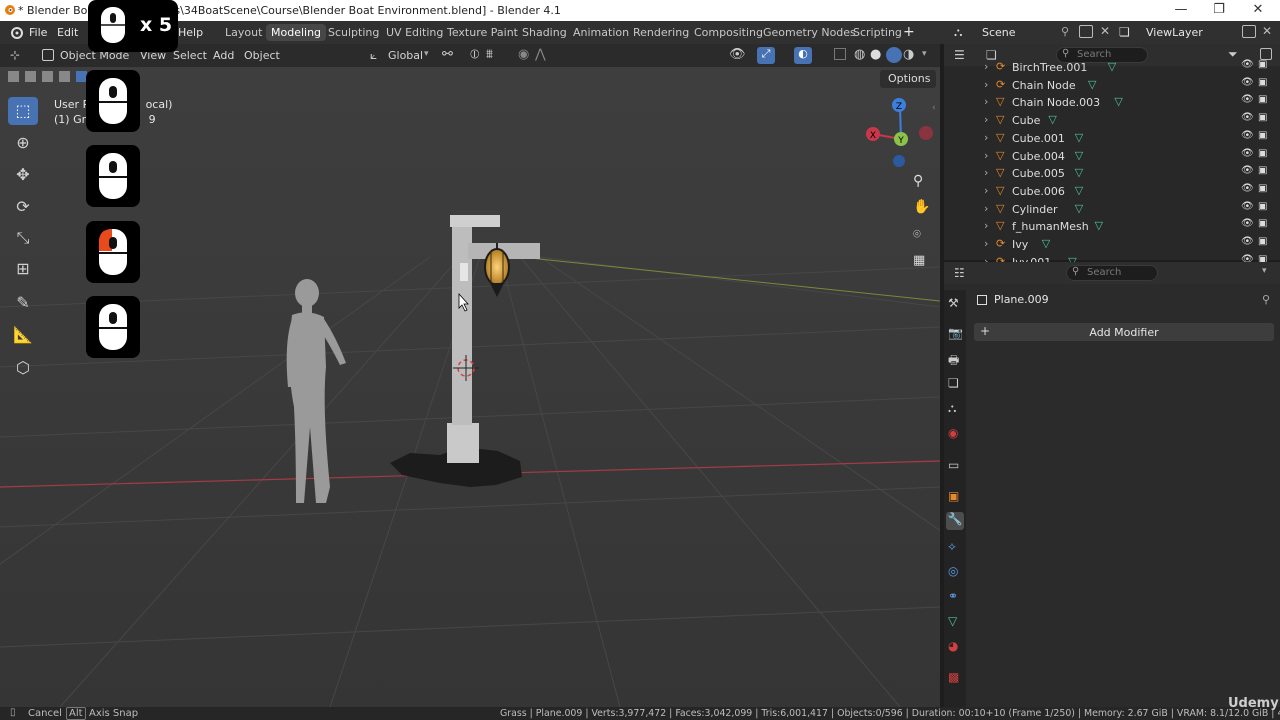 This screenshot has width=1280, height=720. What do you see at coordinates (917, 234) in the screenshot?
I see `camera-view-icon: ⌾` at bounding box center [917, 234].